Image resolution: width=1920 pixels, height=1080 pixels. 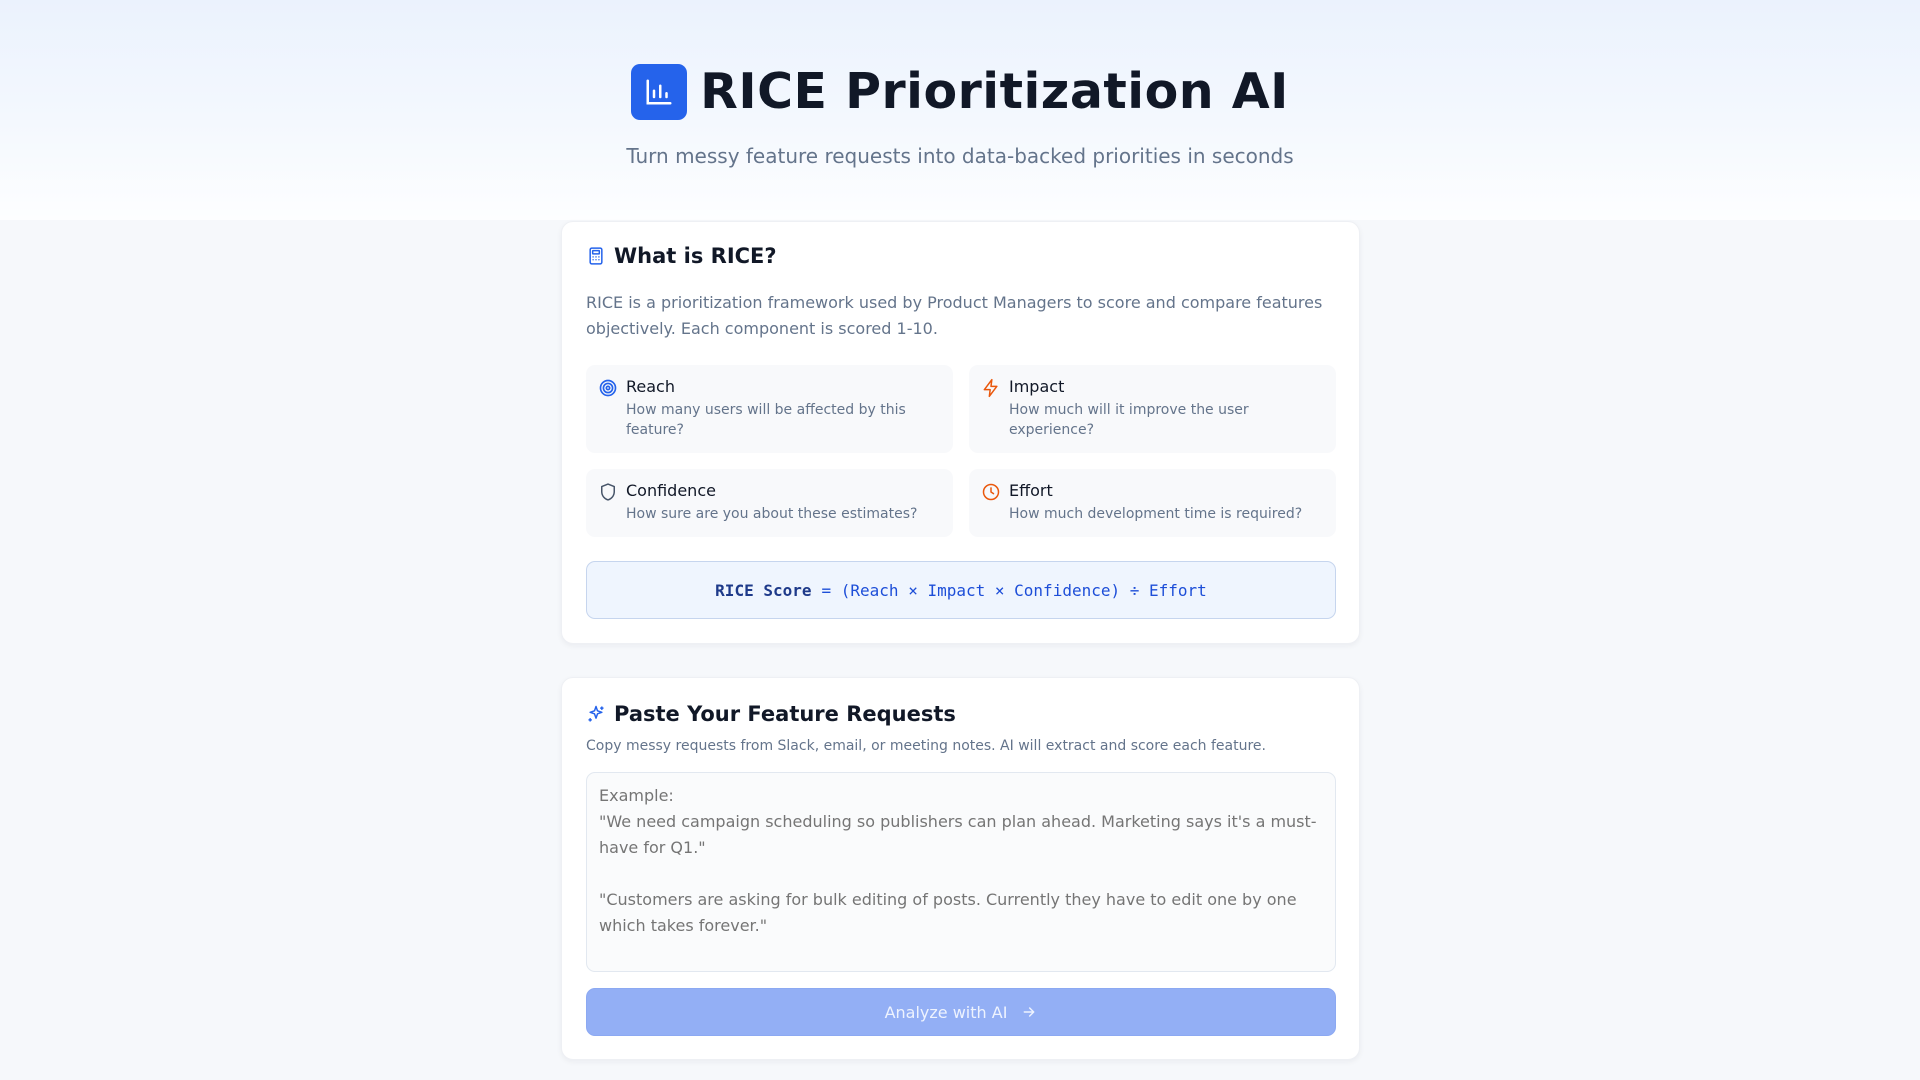 I want to click on lightning-icon, so click(x=991, y=388).